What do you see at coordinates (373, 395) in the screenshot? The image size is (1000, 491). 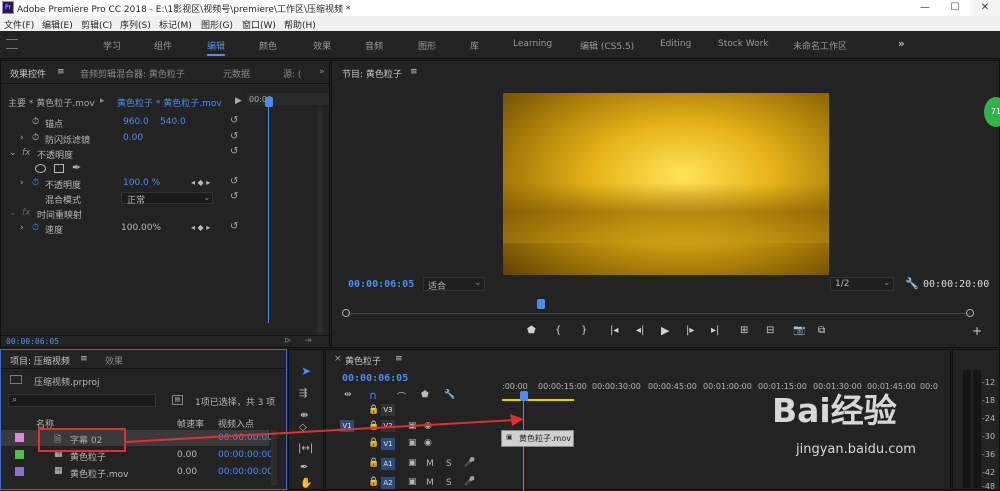 I see `magnet-icon: ∩` at bounding box center [373, 395].